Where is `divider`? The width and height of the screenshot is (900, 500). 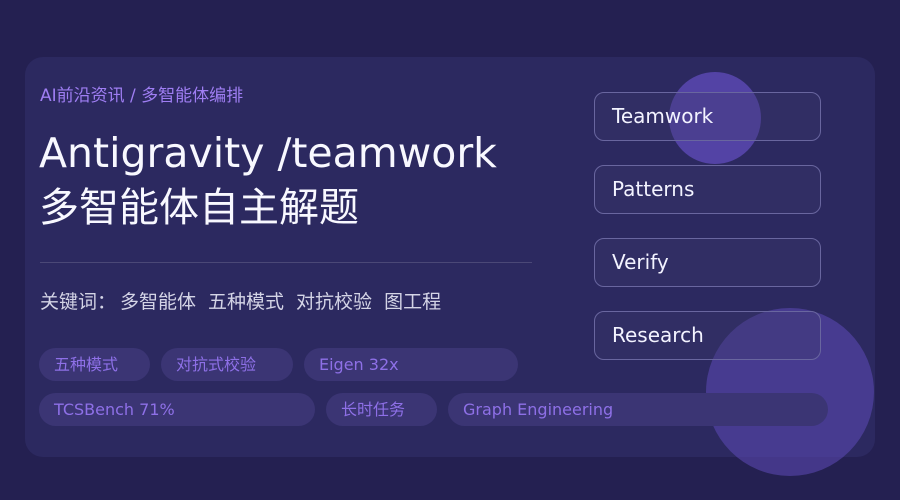 divider is located at coordinates (286, 262).